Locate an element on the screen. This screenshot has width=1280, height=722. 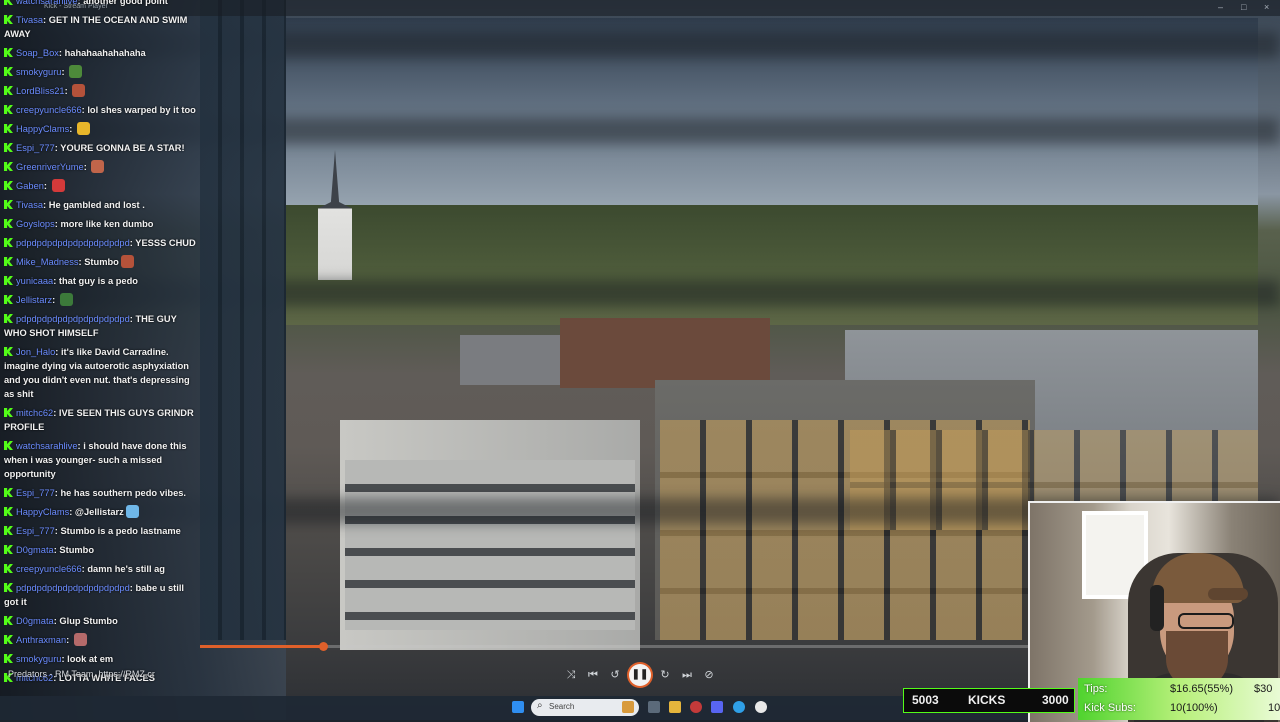
maximize-icon: □ is located at coordinates (1243, 7).